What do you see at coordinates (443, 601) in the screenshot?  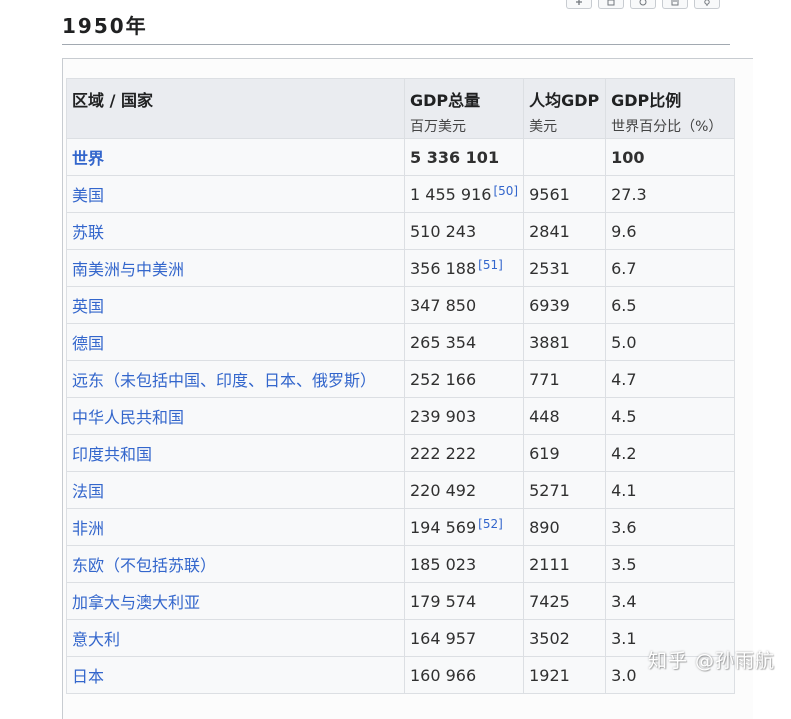 I see `gdp-value: 179 574` at bounding box center [443, 601].